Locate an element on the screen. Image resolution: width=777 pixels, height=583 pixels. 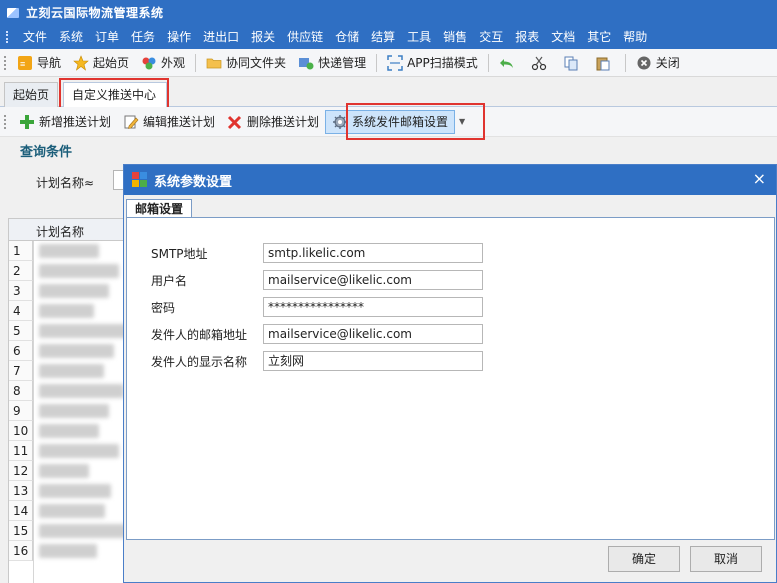
copy-button is located at coordinates (573, 63).